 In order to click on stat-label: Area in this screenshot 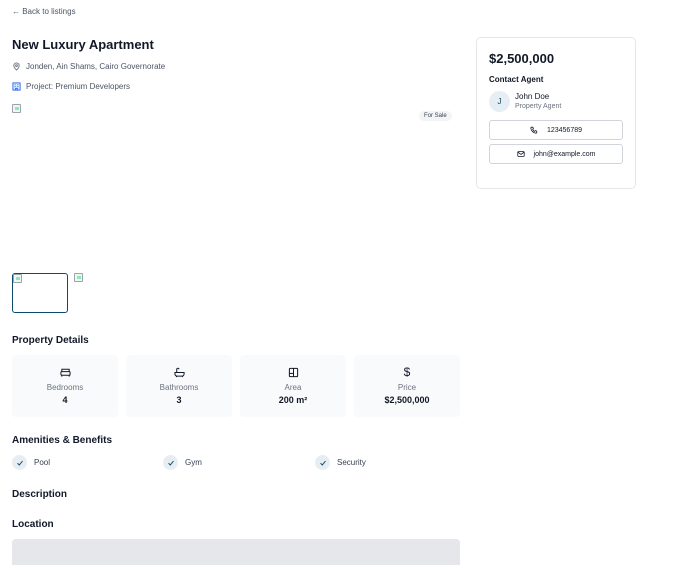, I will do `click(293, 387)`.